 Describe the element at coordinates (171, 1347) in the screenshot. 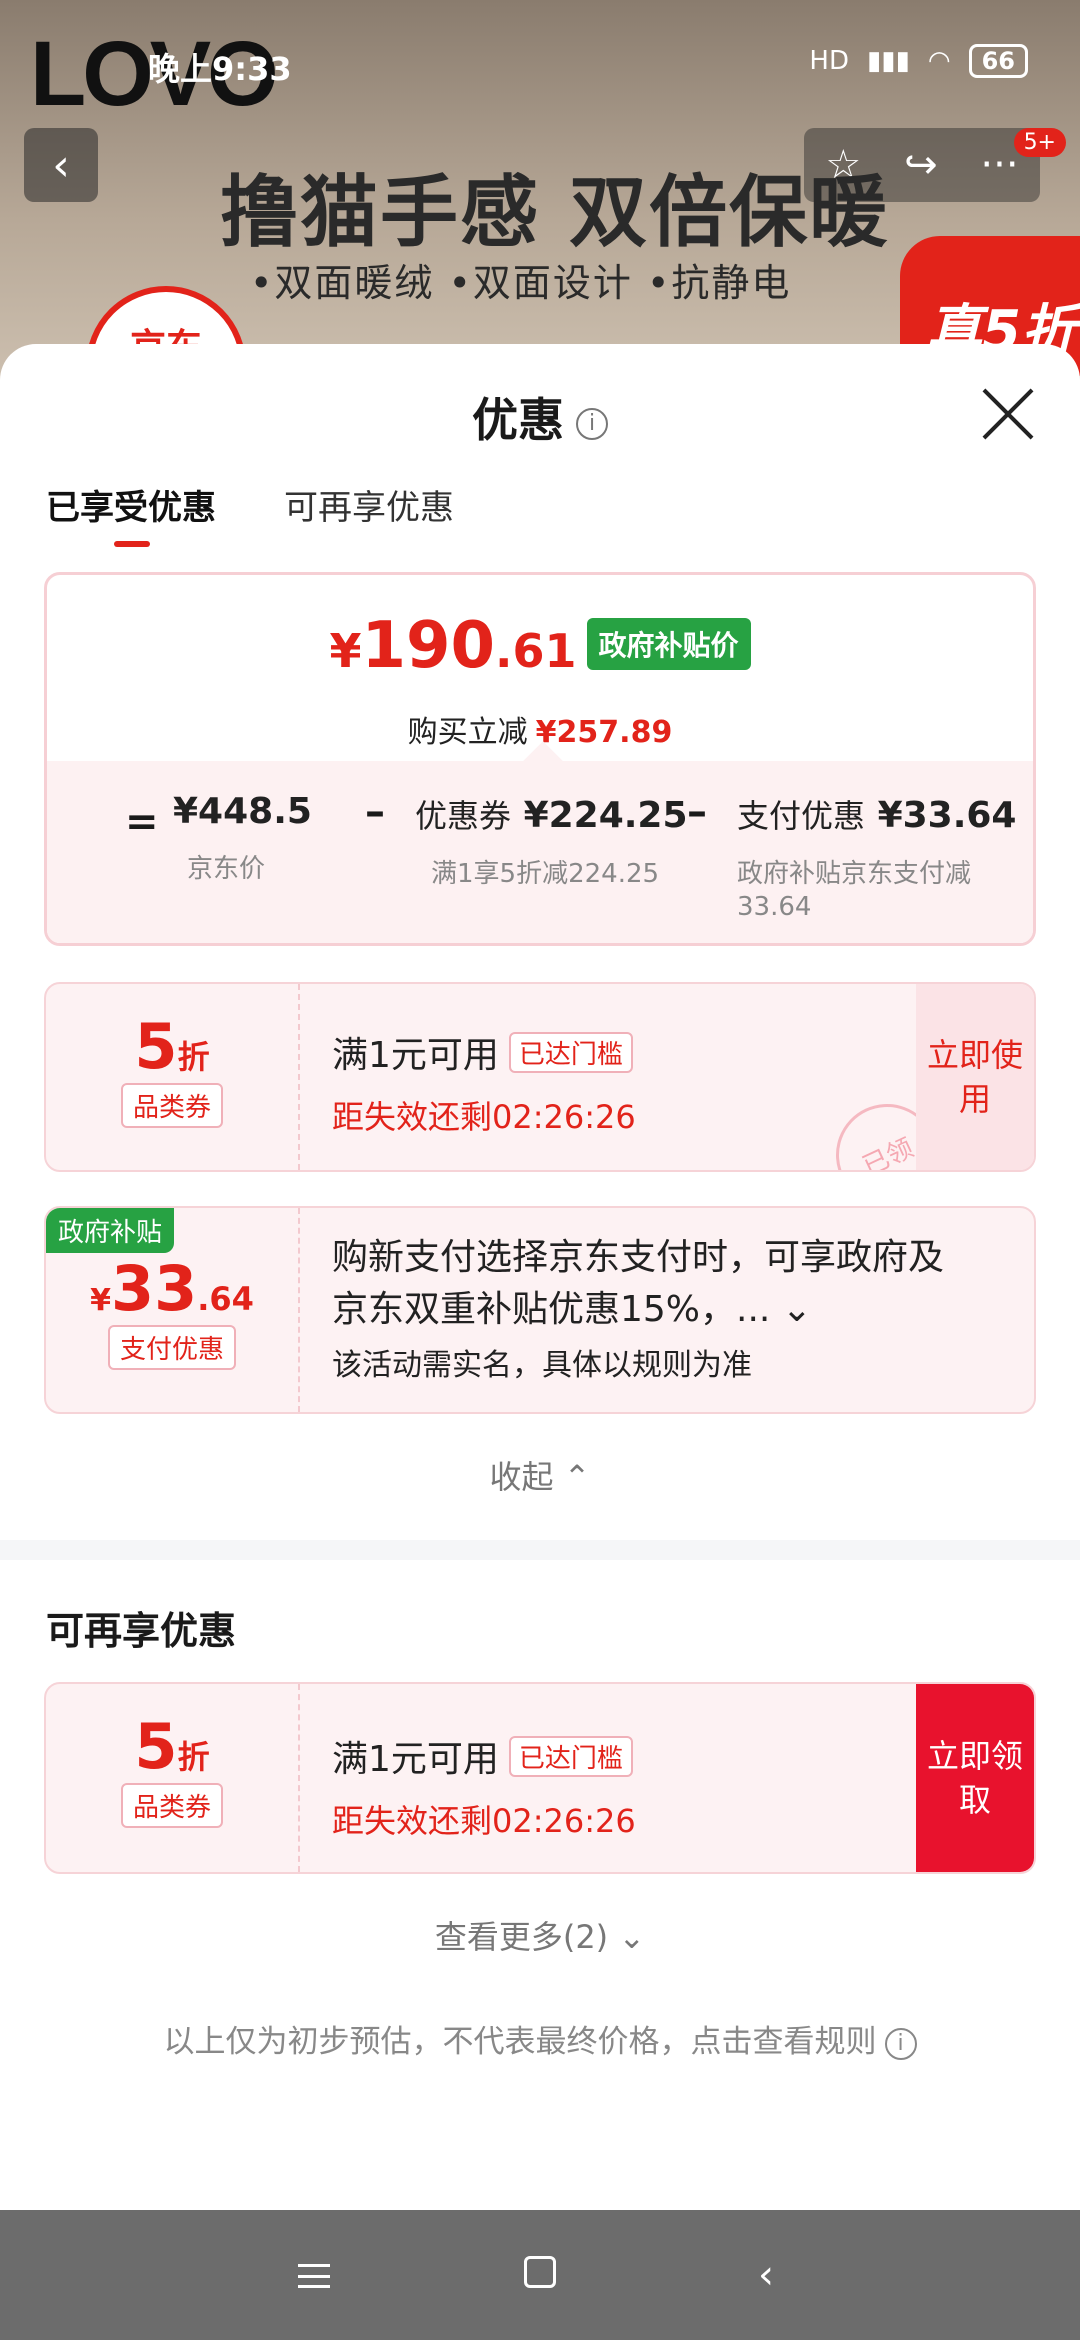

I see `gov-type: 支付优惠` at that location.